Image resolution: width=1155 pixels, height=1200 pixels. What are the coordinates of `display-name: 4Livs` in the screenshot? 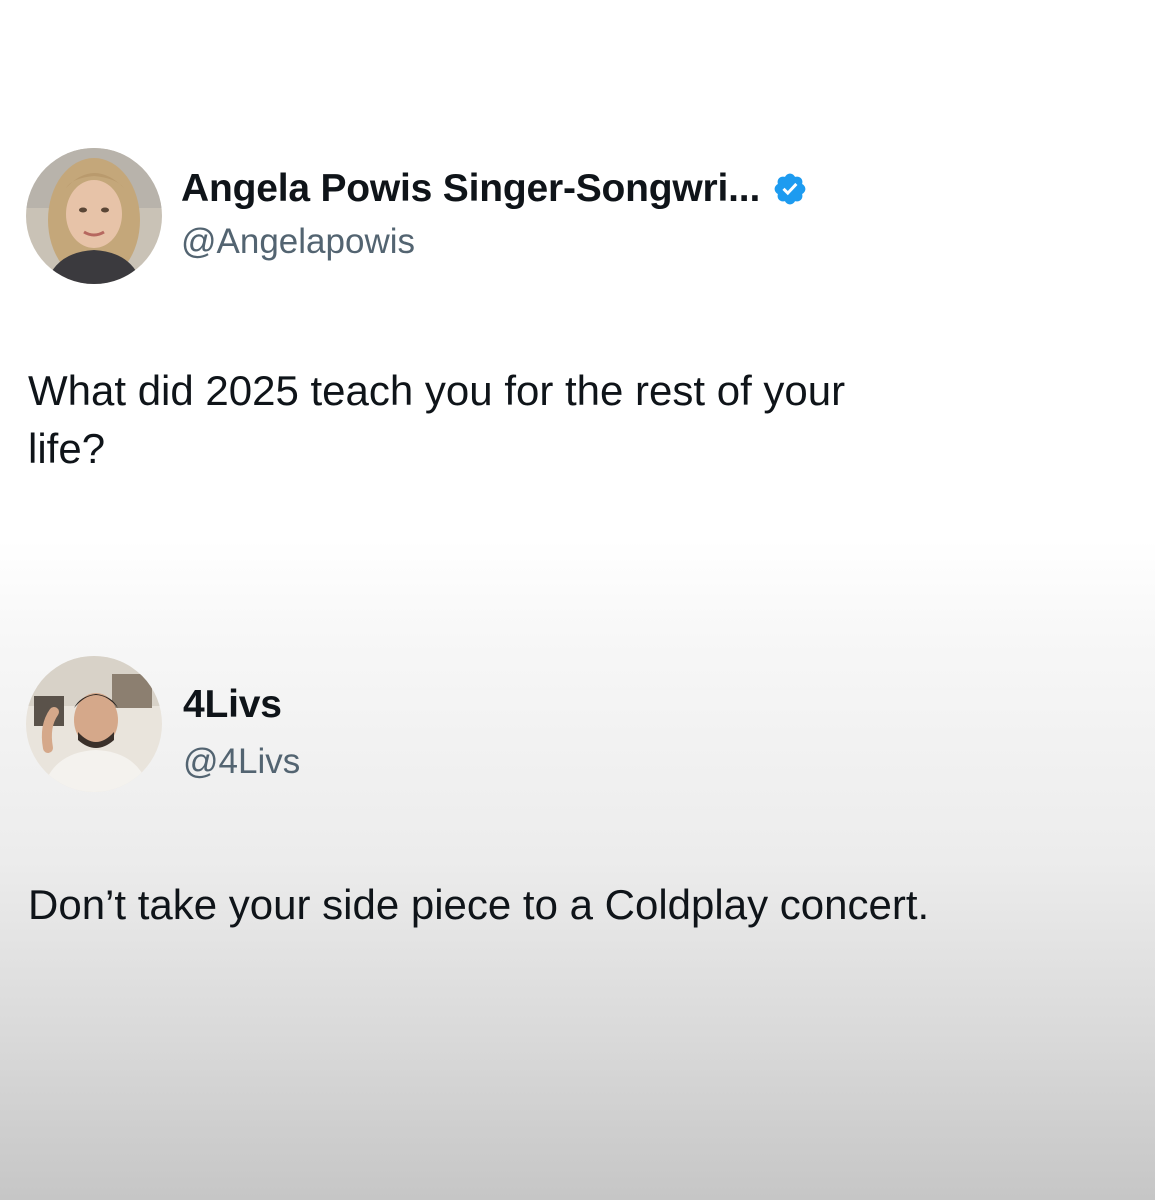 It's located at (232, 705).